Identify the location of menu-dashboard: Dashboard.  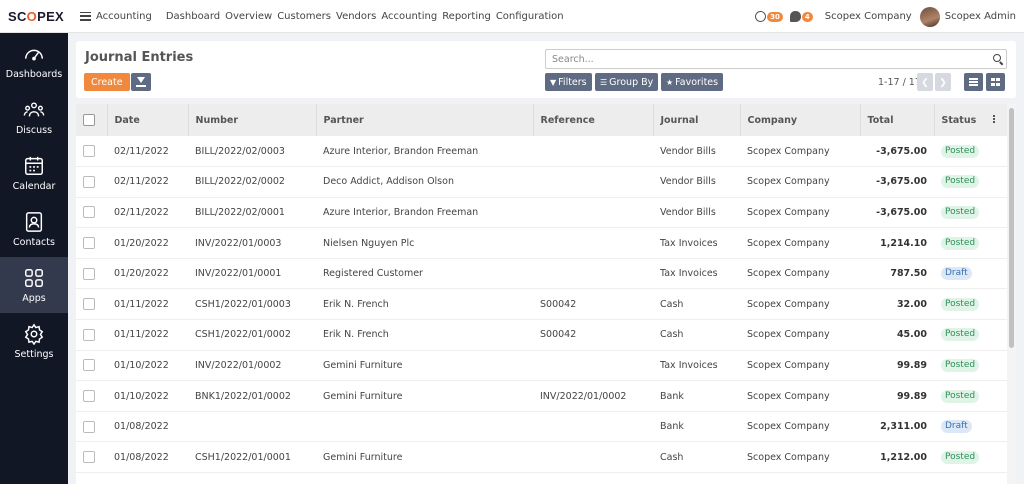
(193, 16).